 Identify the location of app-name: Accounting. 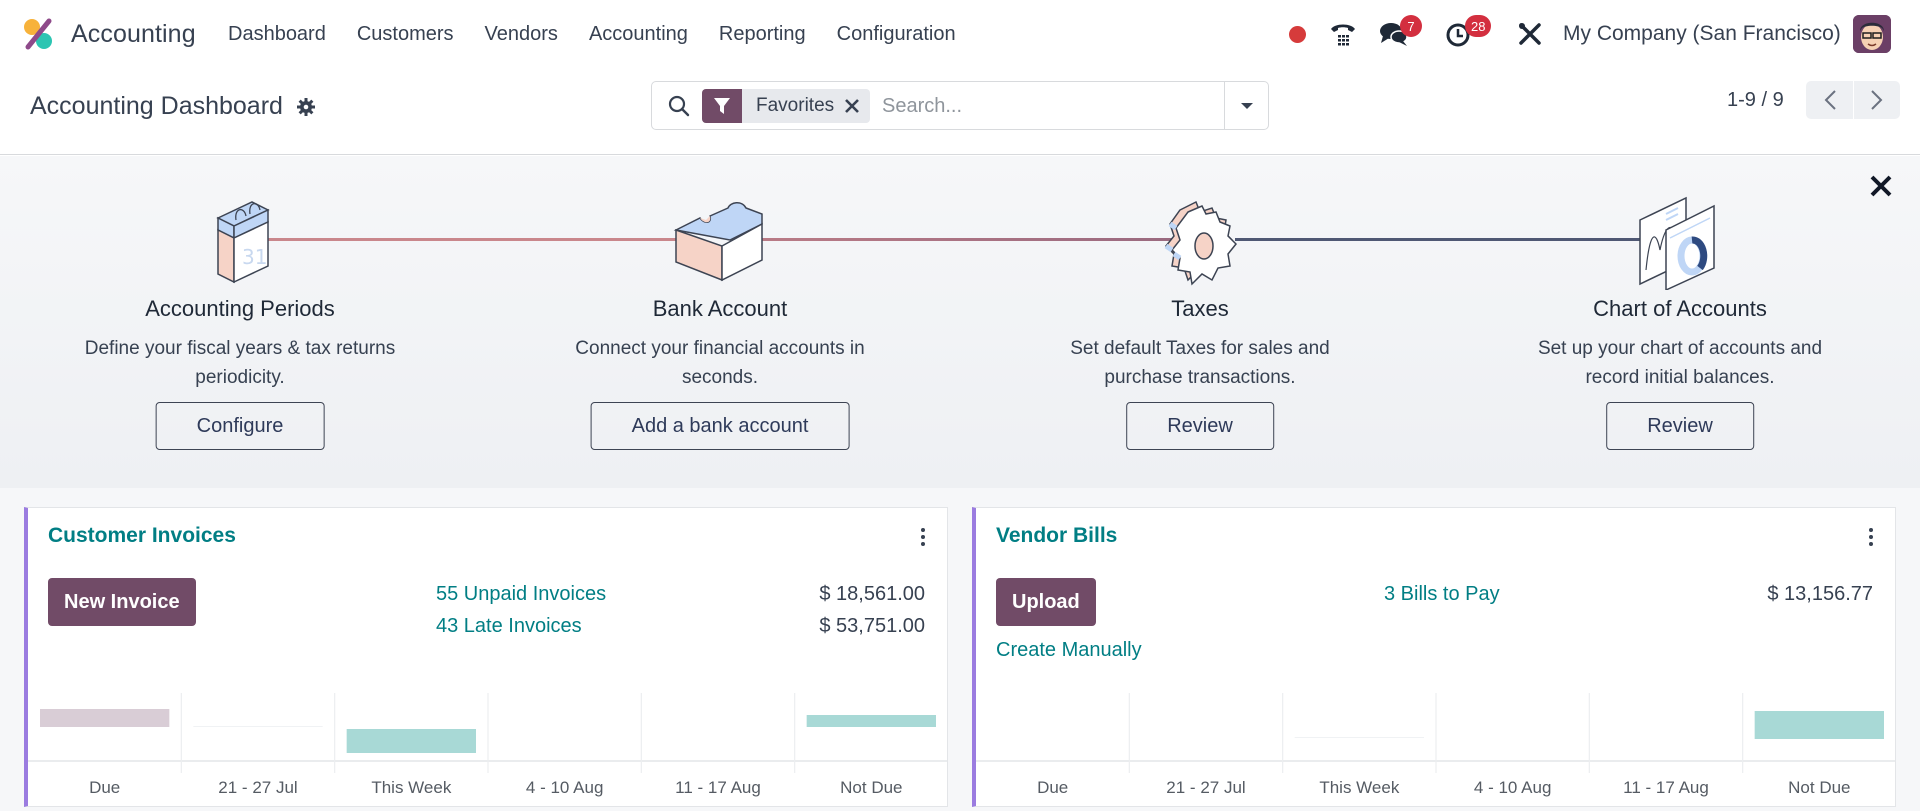
(133, 34).